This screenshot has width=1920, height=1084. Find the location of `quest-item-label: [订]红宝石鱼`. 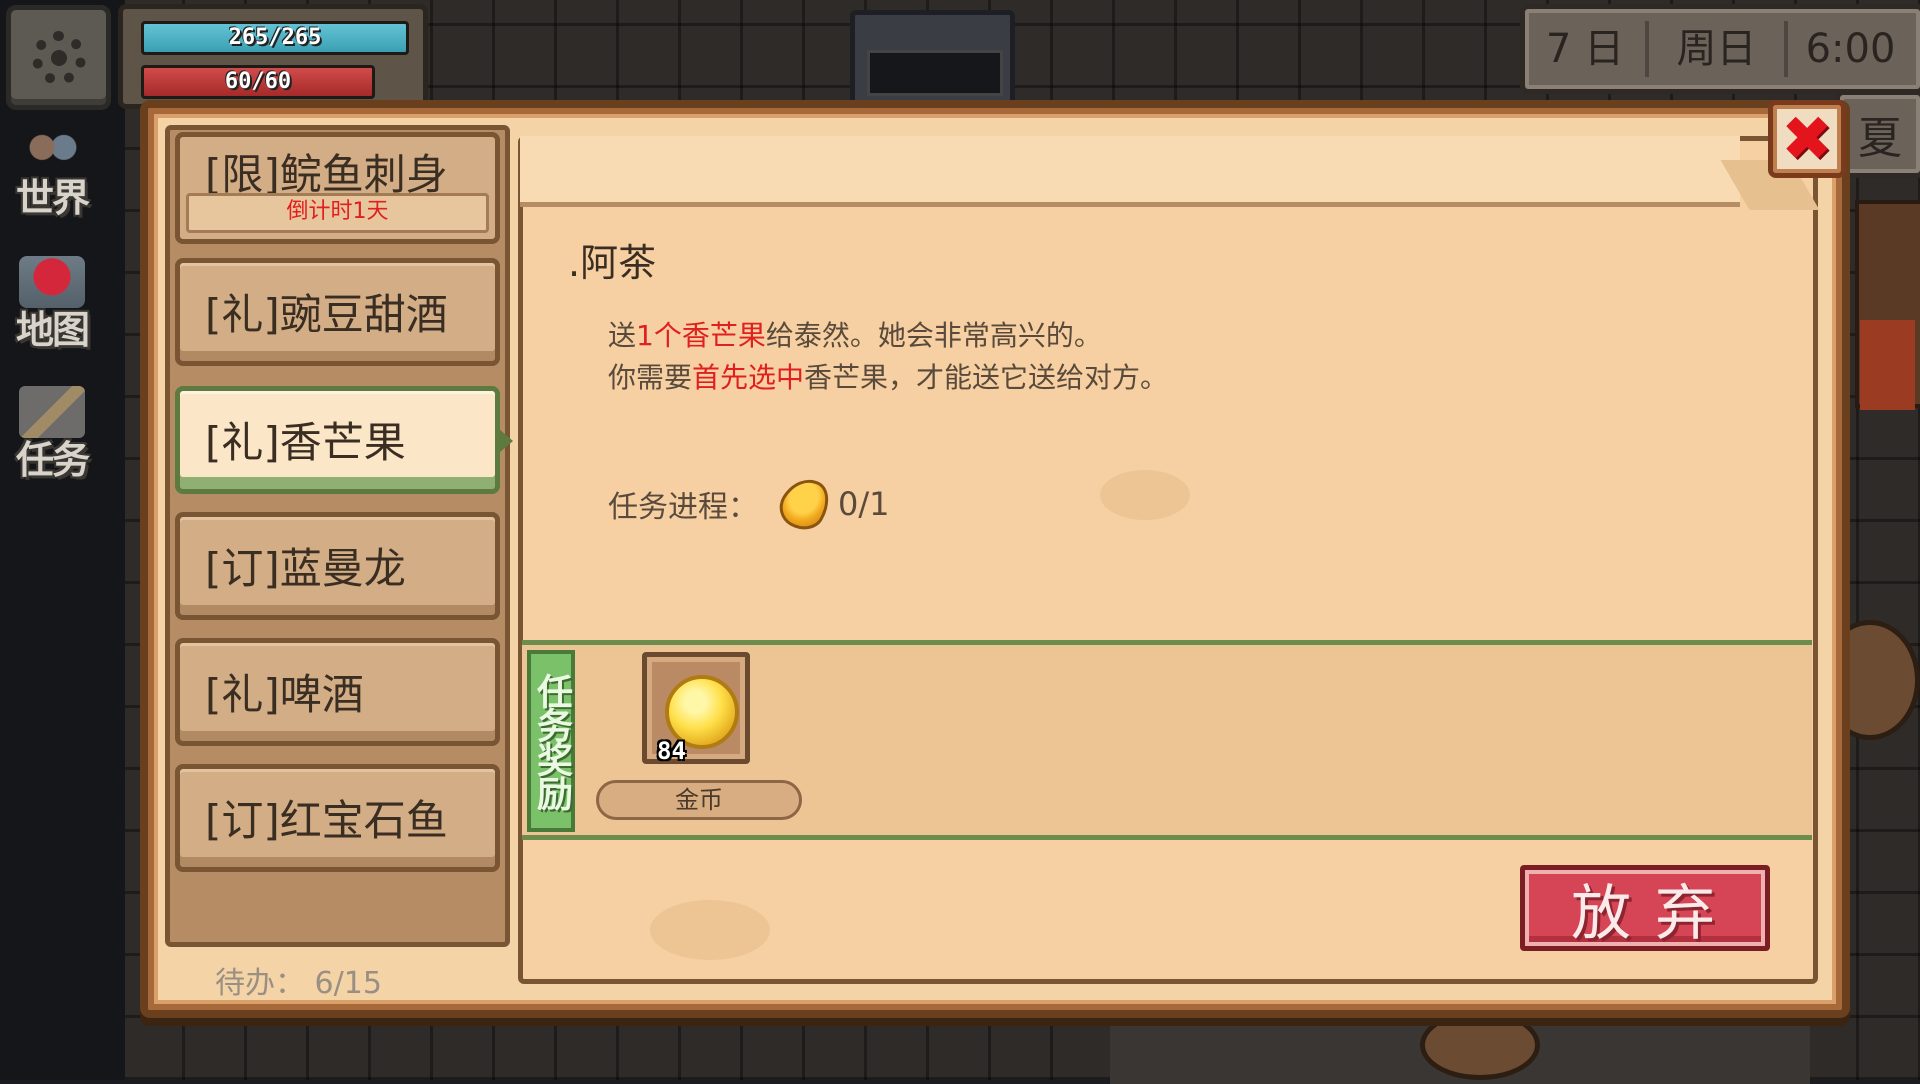

quest-item-label: [订]红宝石鱼 is located at coordinates (326, 820).